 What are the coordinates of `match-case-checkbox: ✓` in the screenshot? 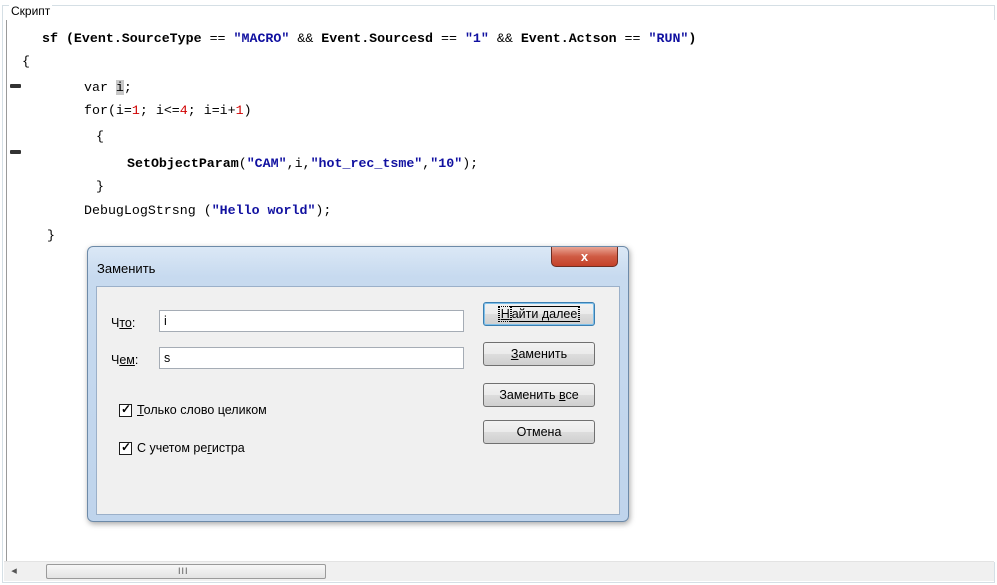 It's located at (125, 447).